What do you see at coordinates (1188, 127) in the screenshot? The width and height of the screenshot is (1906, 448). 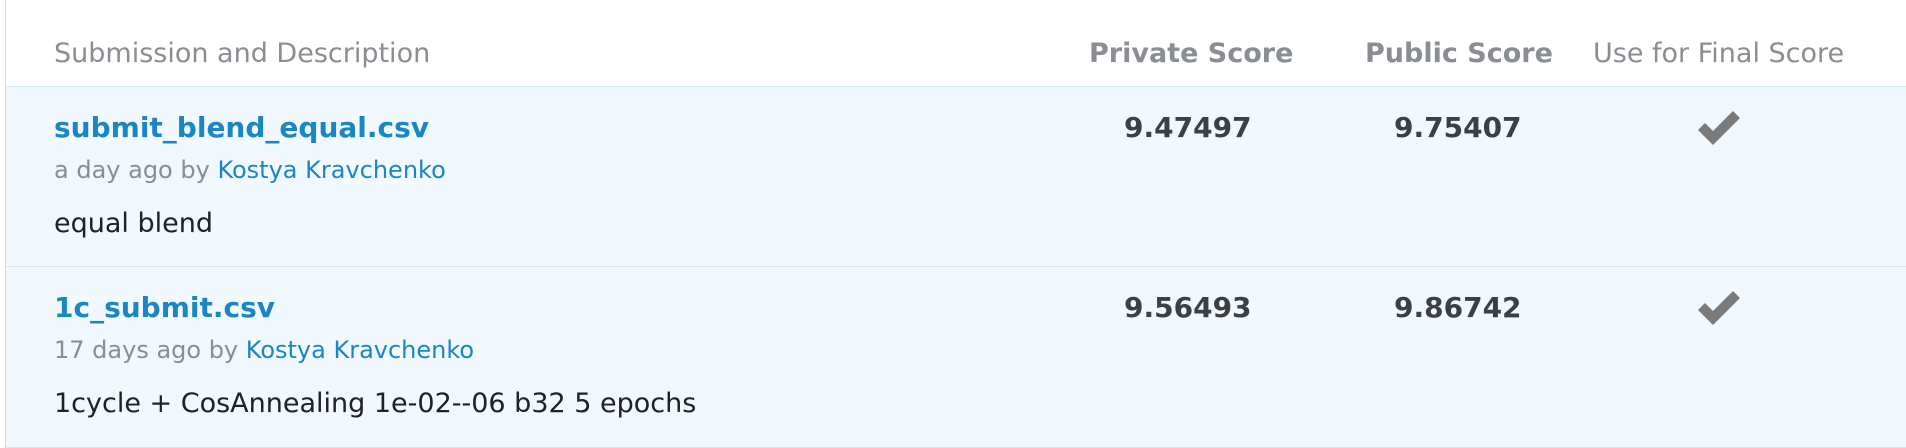 I see `private-score: 9.47497` at bounding box center [1188, 127].